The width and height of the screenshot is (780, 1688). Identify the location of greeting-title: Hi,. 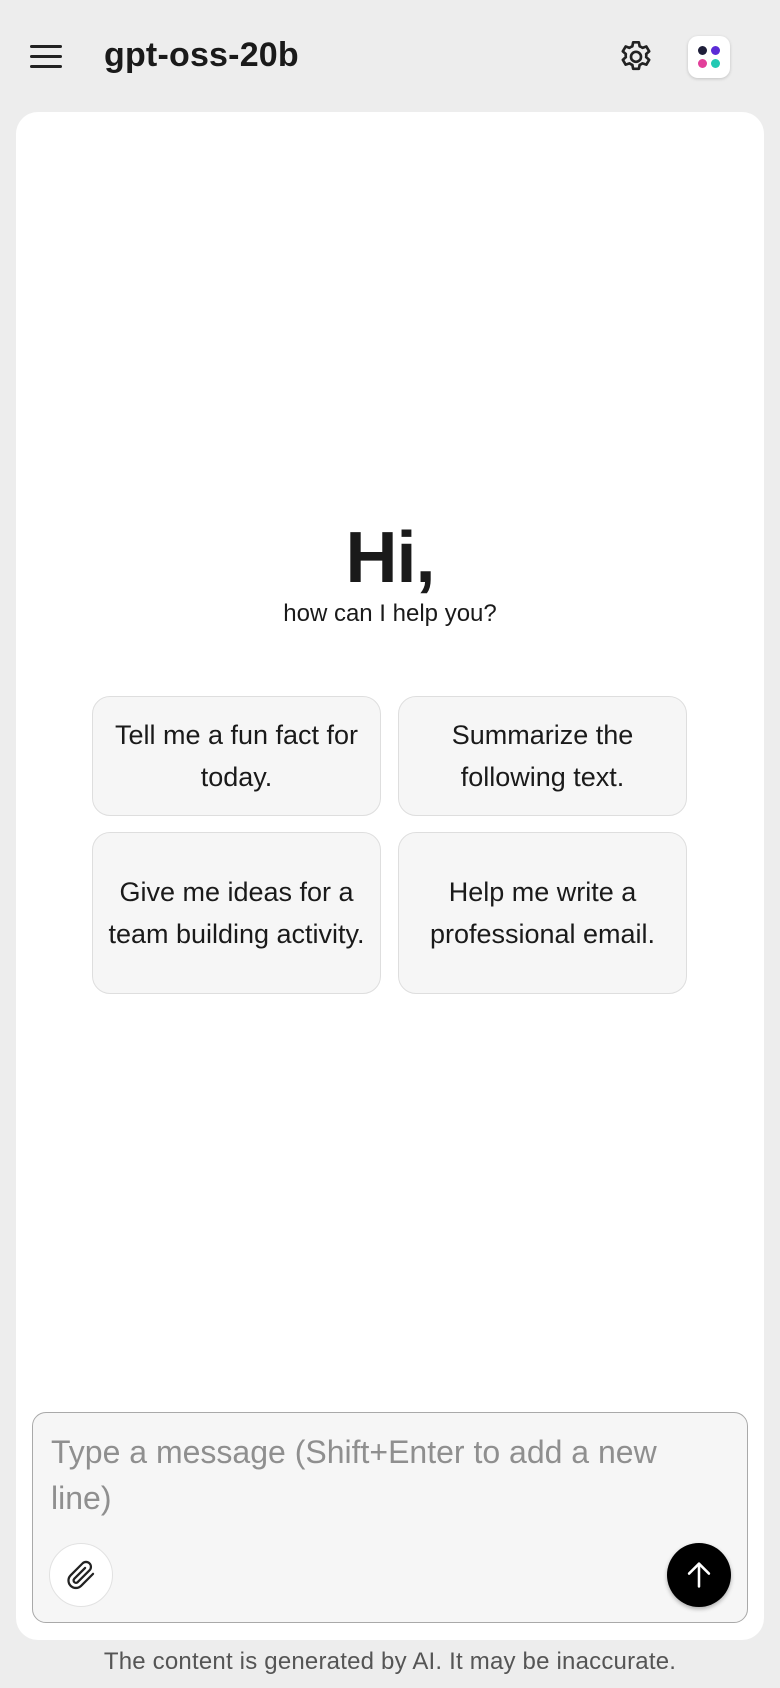
(390, 558).